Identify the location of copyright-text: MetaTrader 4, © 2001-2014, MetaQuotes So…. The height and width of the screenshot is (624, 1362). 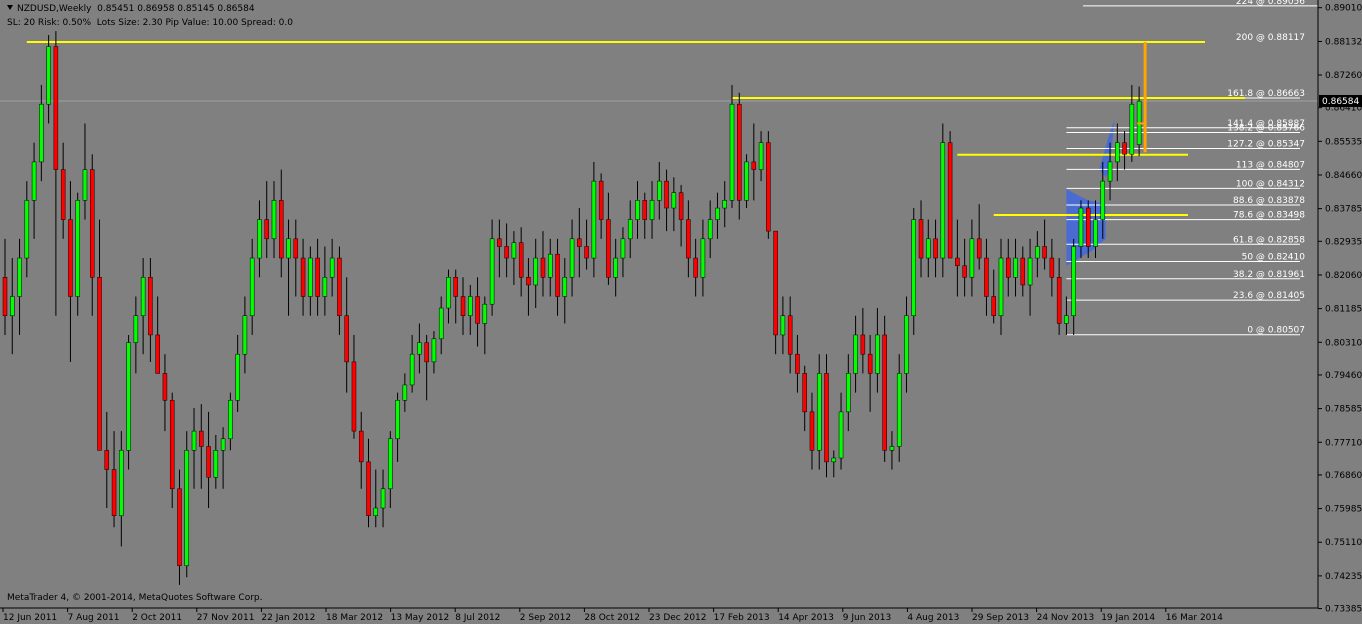
(135, 598).